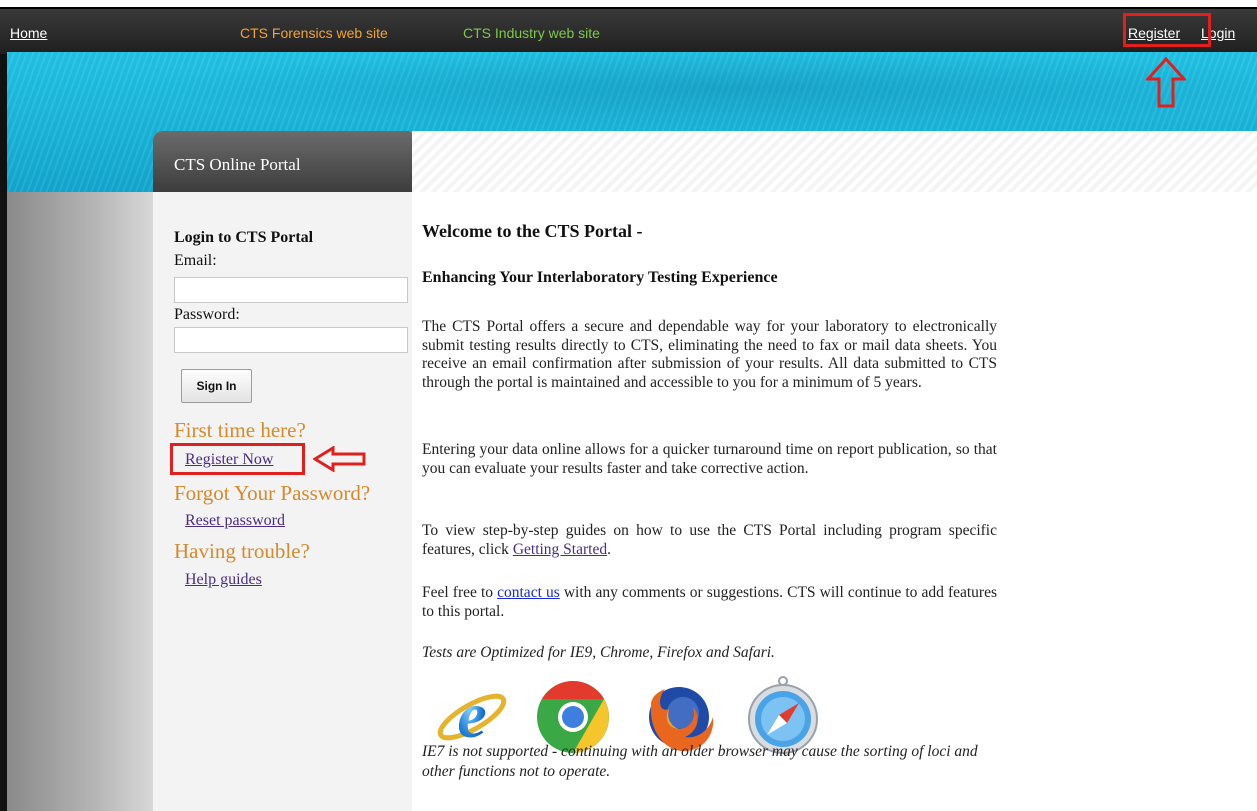  What do you see at coordinates (207, 314) in the screenshot?
I see `password-label: Password:` at bounding box center [207, 314].